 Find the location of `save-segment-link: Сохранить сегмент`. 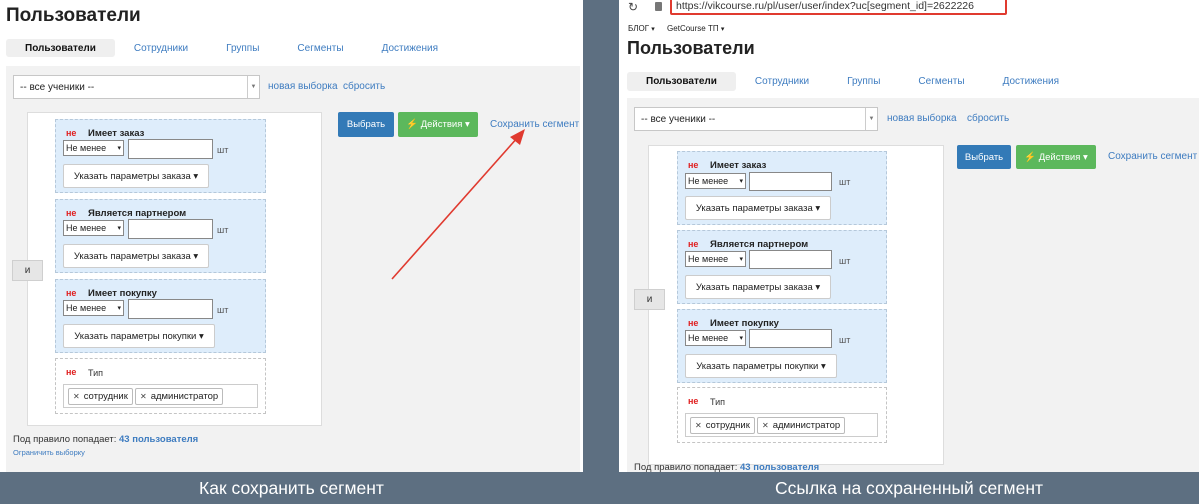

save-segment-link: Сохранить сегмент is located at coordinates (1152, 156).